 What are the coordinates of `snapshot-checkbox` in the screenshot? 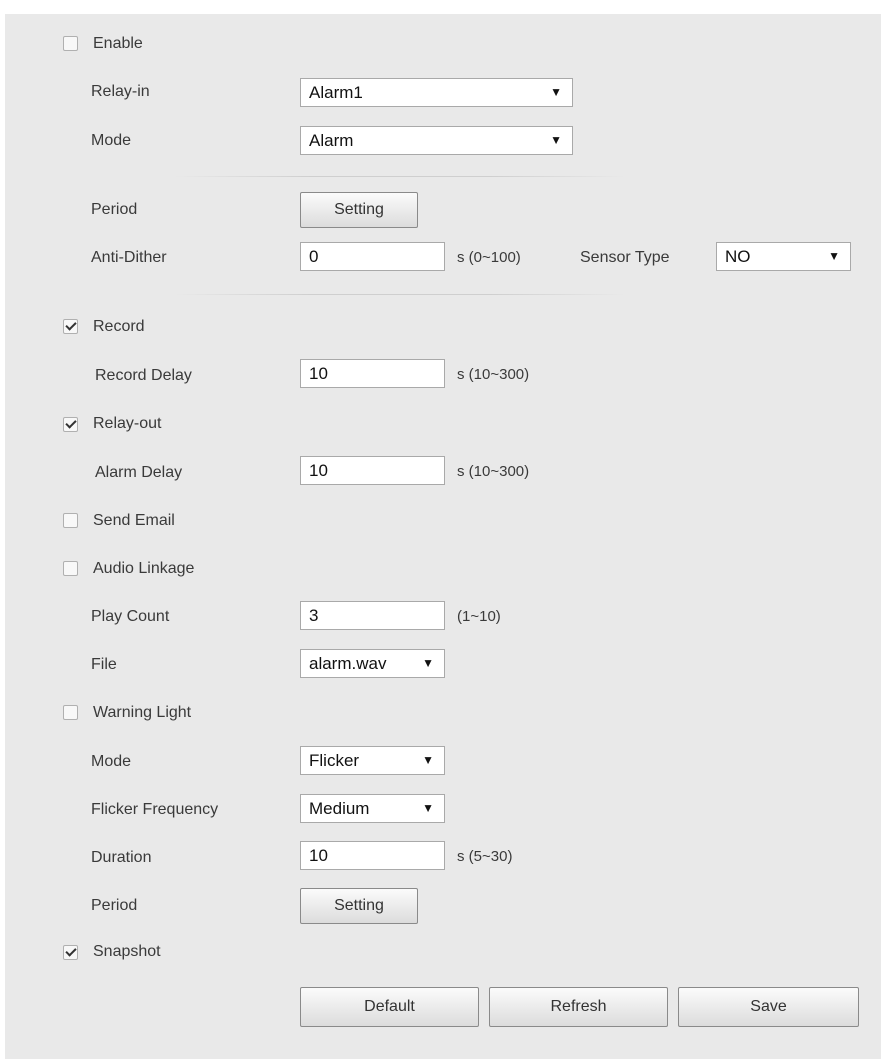 It's located at (70, 952).